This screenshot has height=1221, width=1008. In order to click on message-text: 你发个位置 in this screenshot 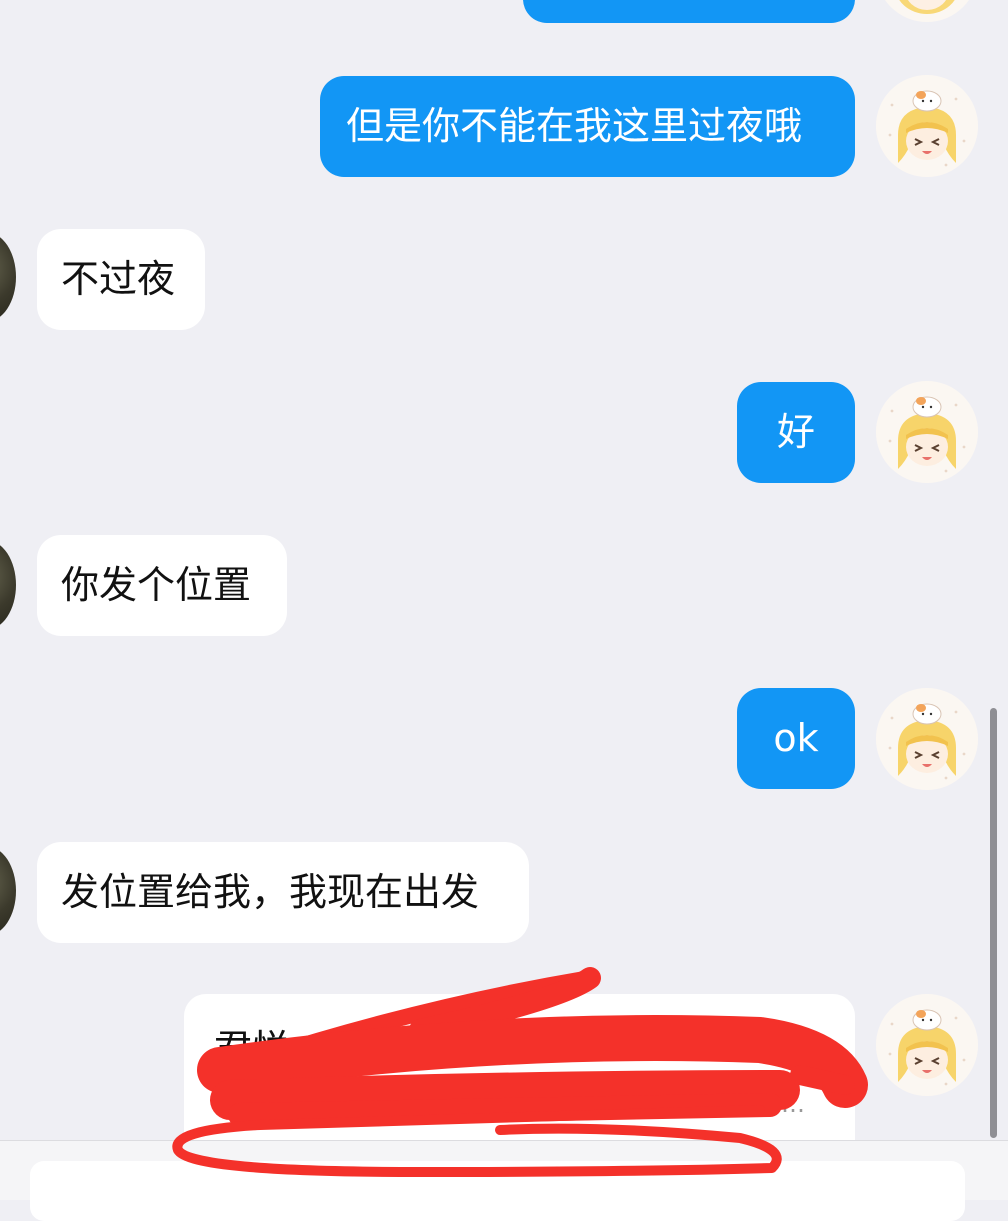, I will do `click(156, 585)`.